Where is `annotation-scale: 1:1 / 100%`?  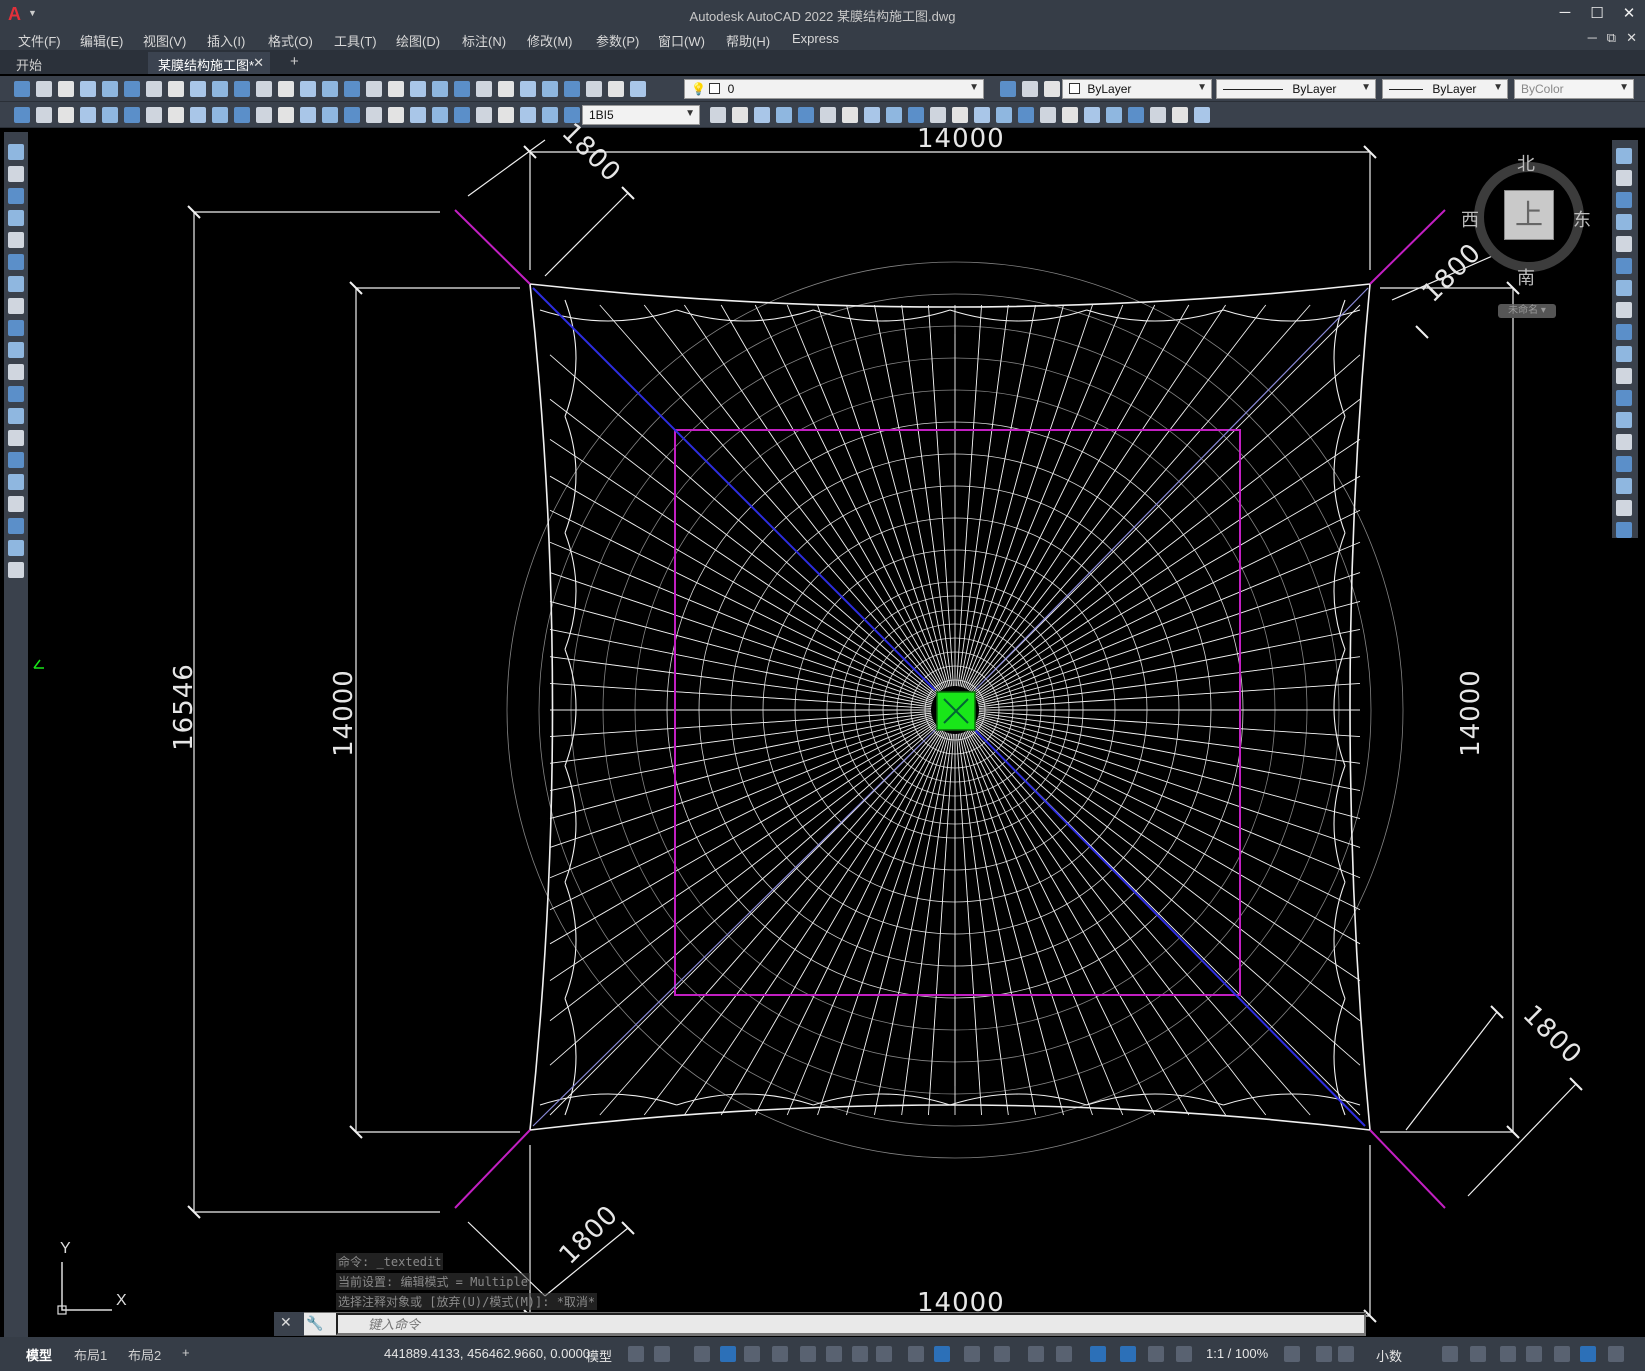 annotation-scale: 1:1 / 100% is located at coordinates (1237, 1353).